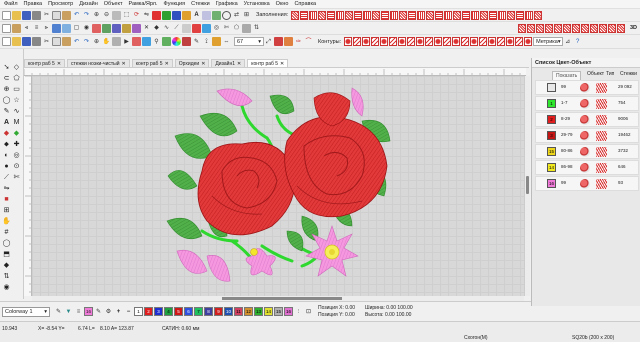 The height and width of the screenshot is (342, 640). What do you see at coordinates (248, 311) in the screenshot?
I see `color-swatch: 12` at bounding box center [248, 311].